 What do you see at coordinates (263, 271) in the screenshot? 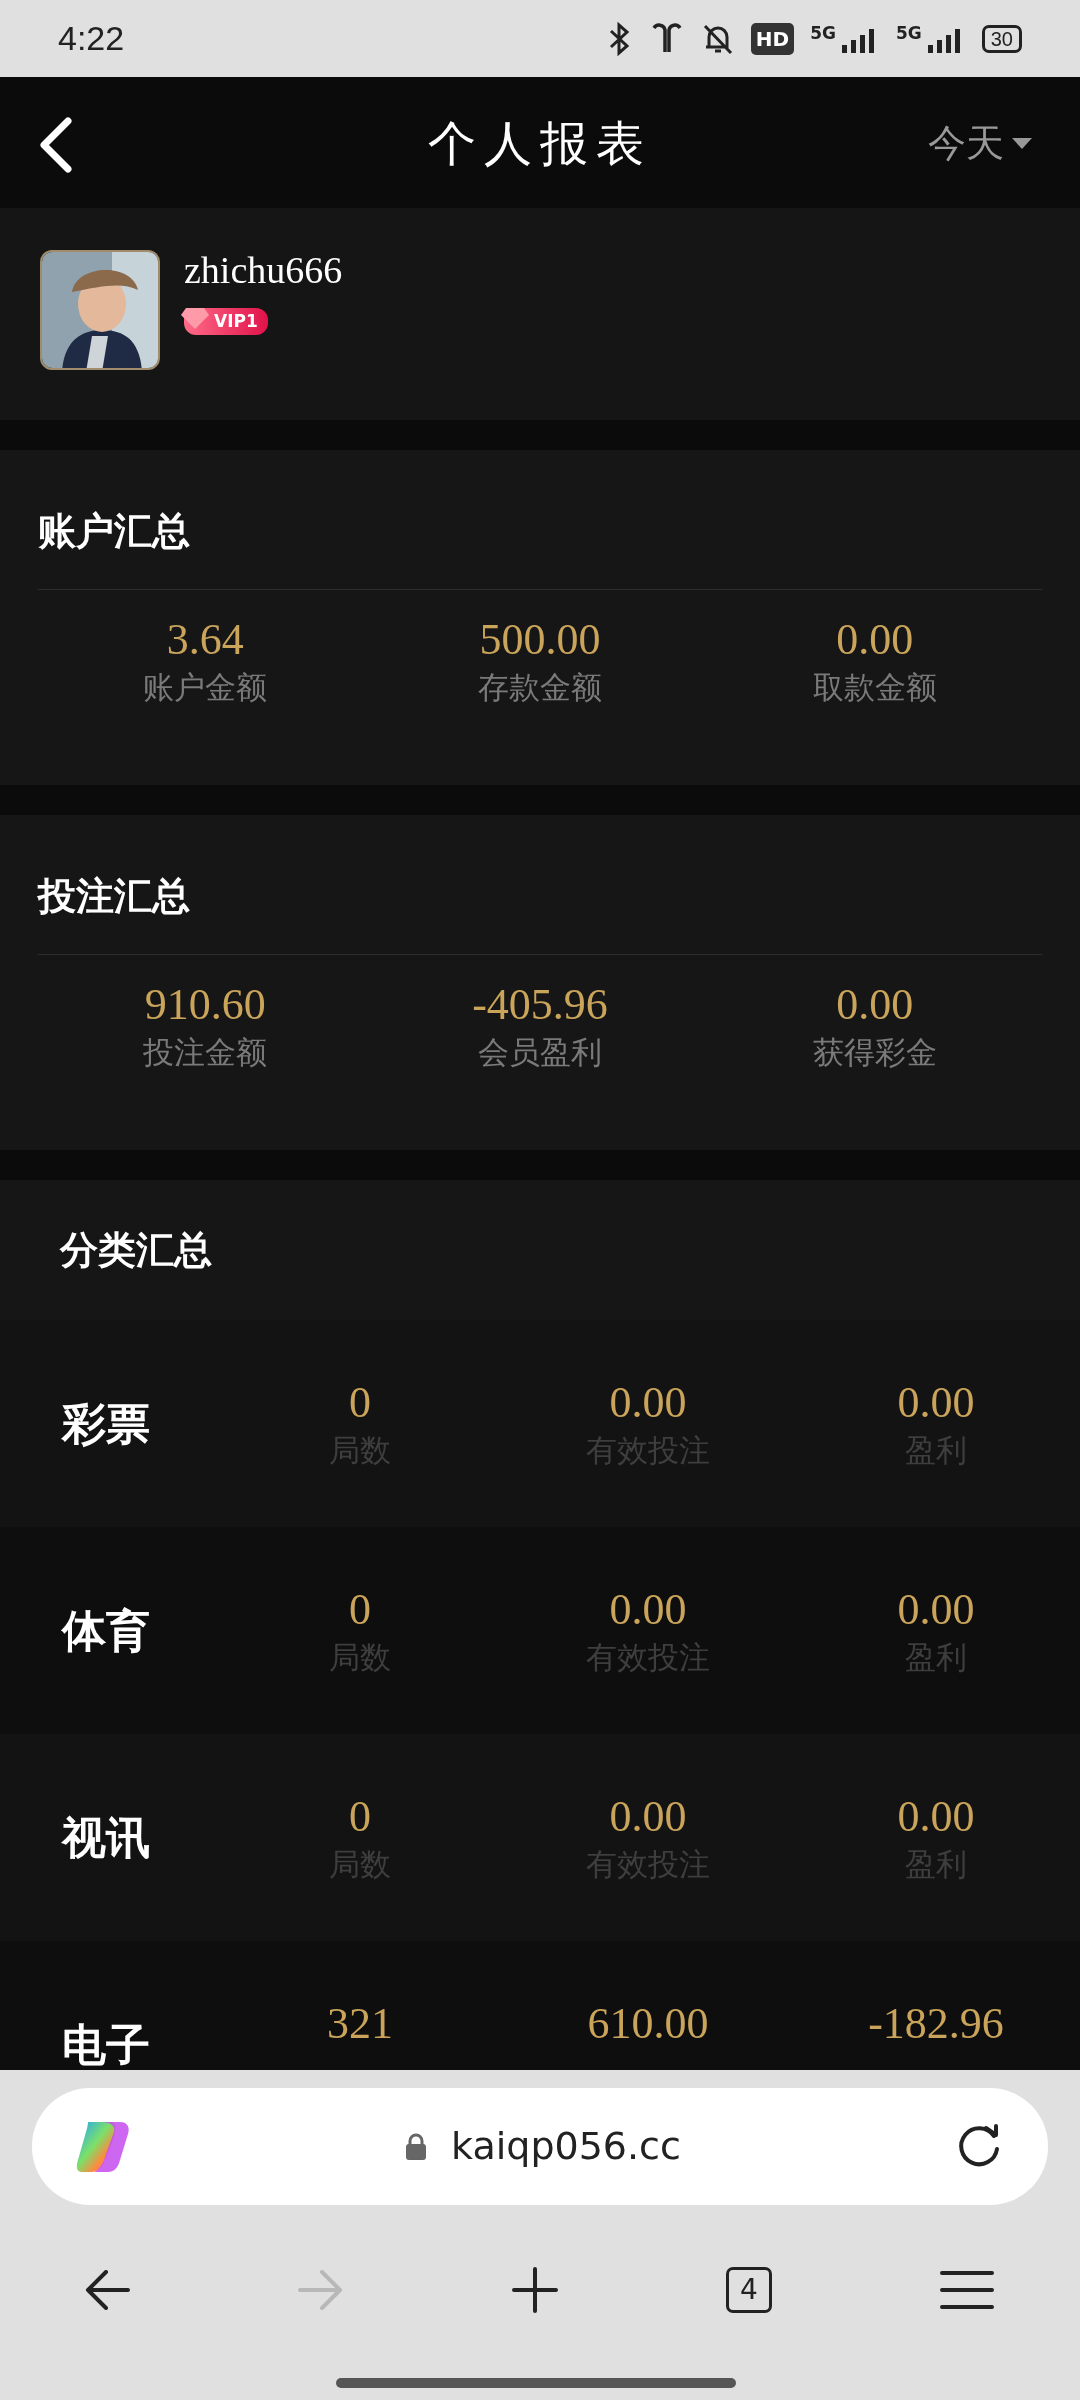
I see `username: zhichu666` at bounding box center [263, 271].